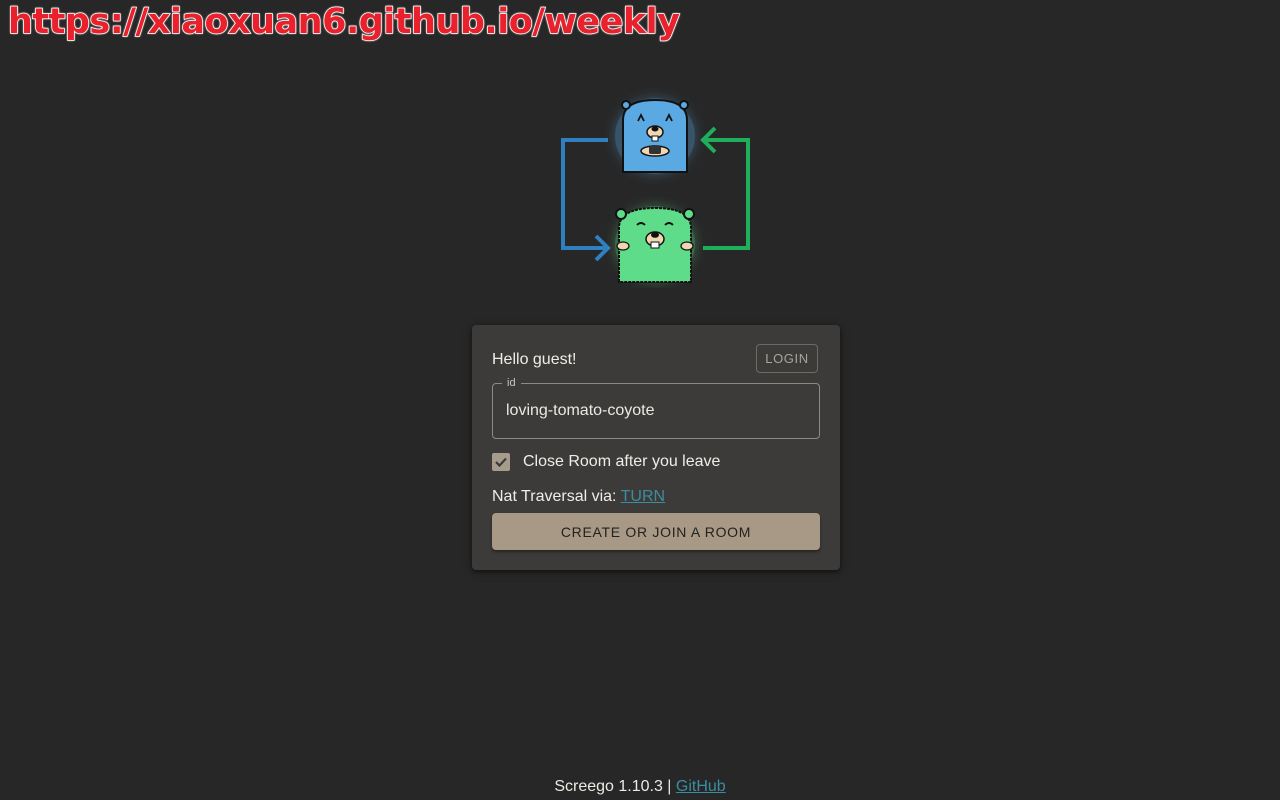 This screenshot has height=800, width=1280. Describe the element at coordinates (586, 200) in the screenshot. I see `blue-arrow-icon` at that location.